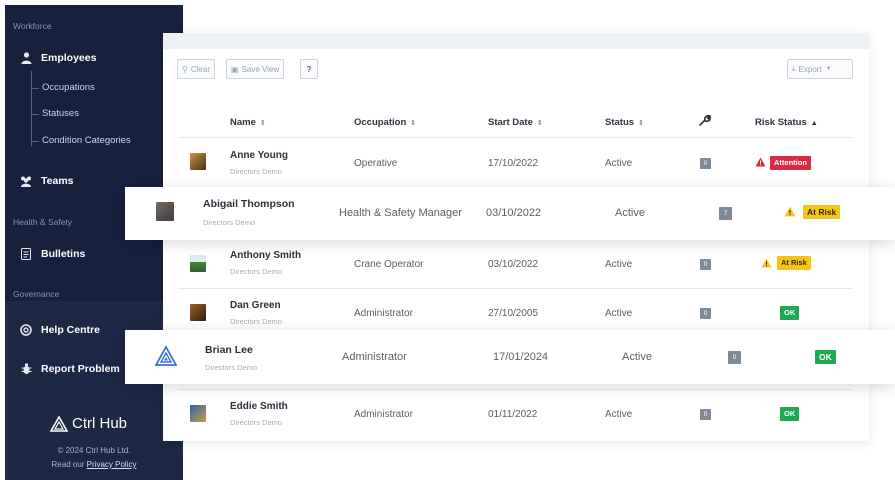 This screenshot has width=895, height=480. What do you see at coordinates (515, 137) in the screenshot?
I see `header-divider` at bounding box center [515, 137].